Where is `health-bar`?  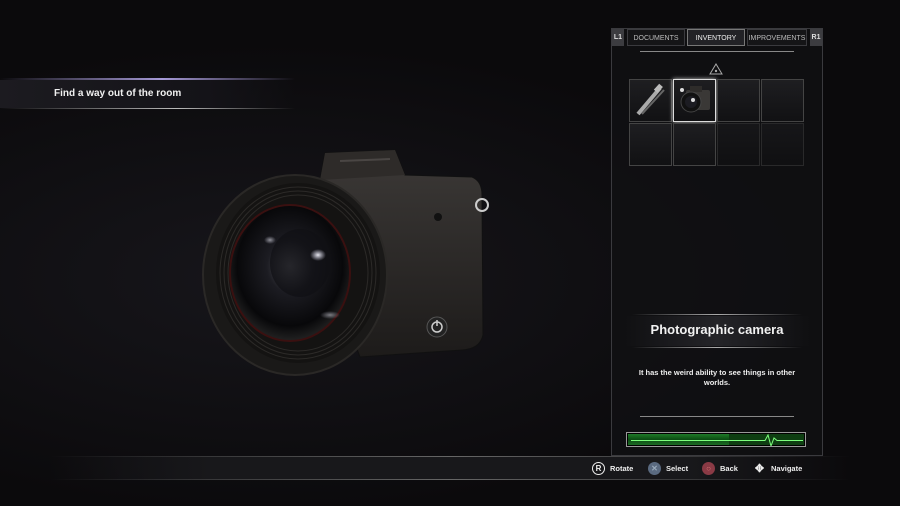 health-bar is located at coordinates (716, 439).